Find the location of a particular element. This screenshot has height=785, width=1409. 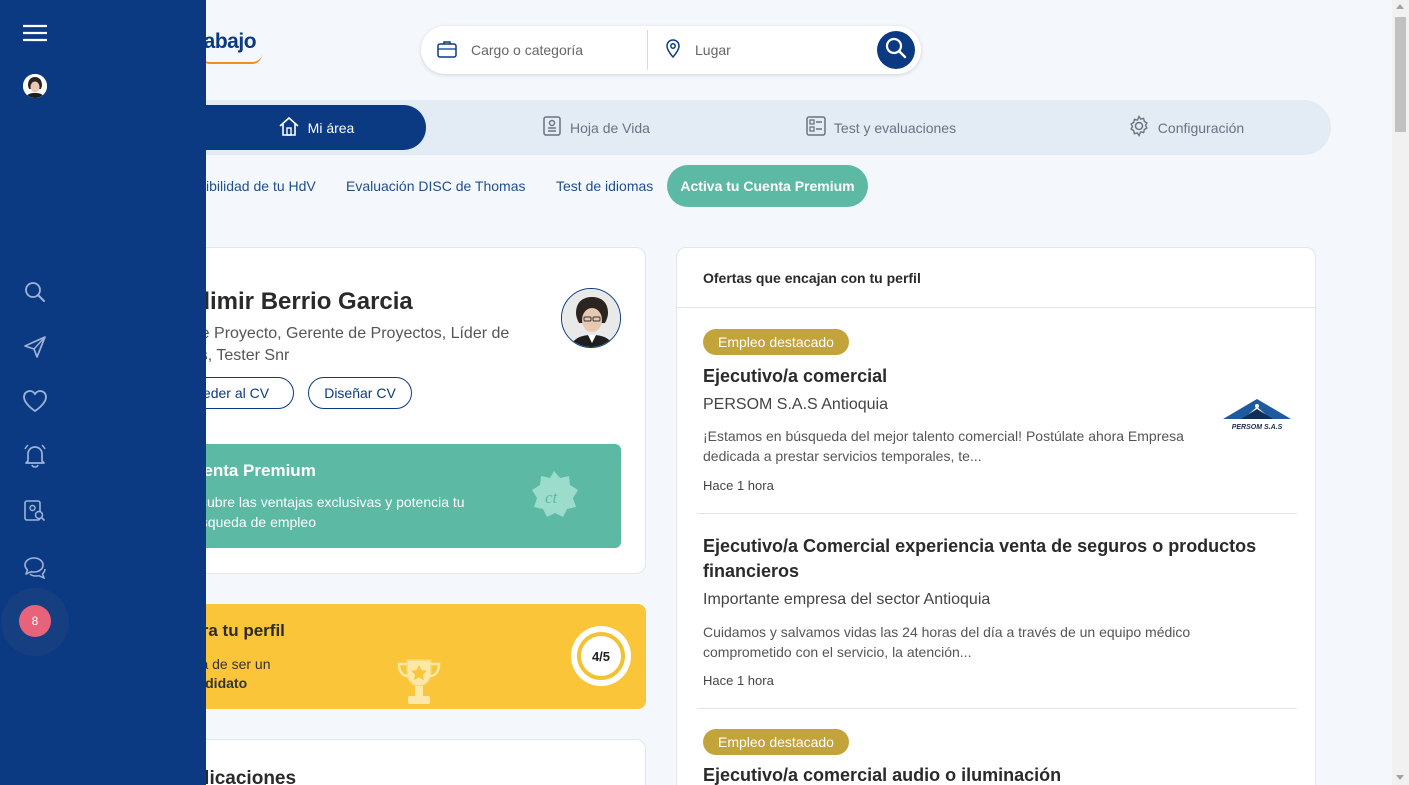

premium-title: uenta Premium is located at coordinates (254, 470).